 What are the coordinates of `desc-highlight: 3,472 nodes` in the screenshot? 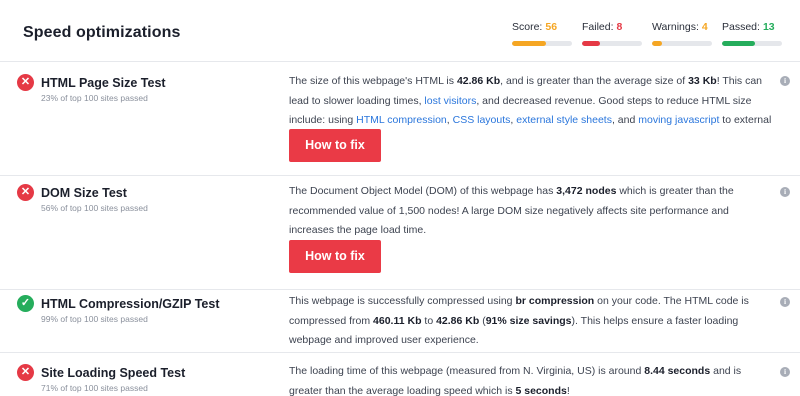 It's located at (586, 191).